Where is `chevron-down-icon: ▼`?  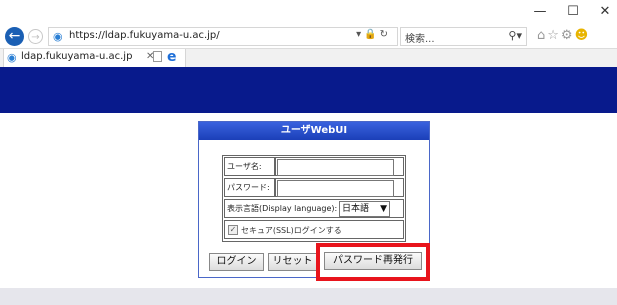
chevron-down-icon: ▼ is located at coordinates (383, 209).